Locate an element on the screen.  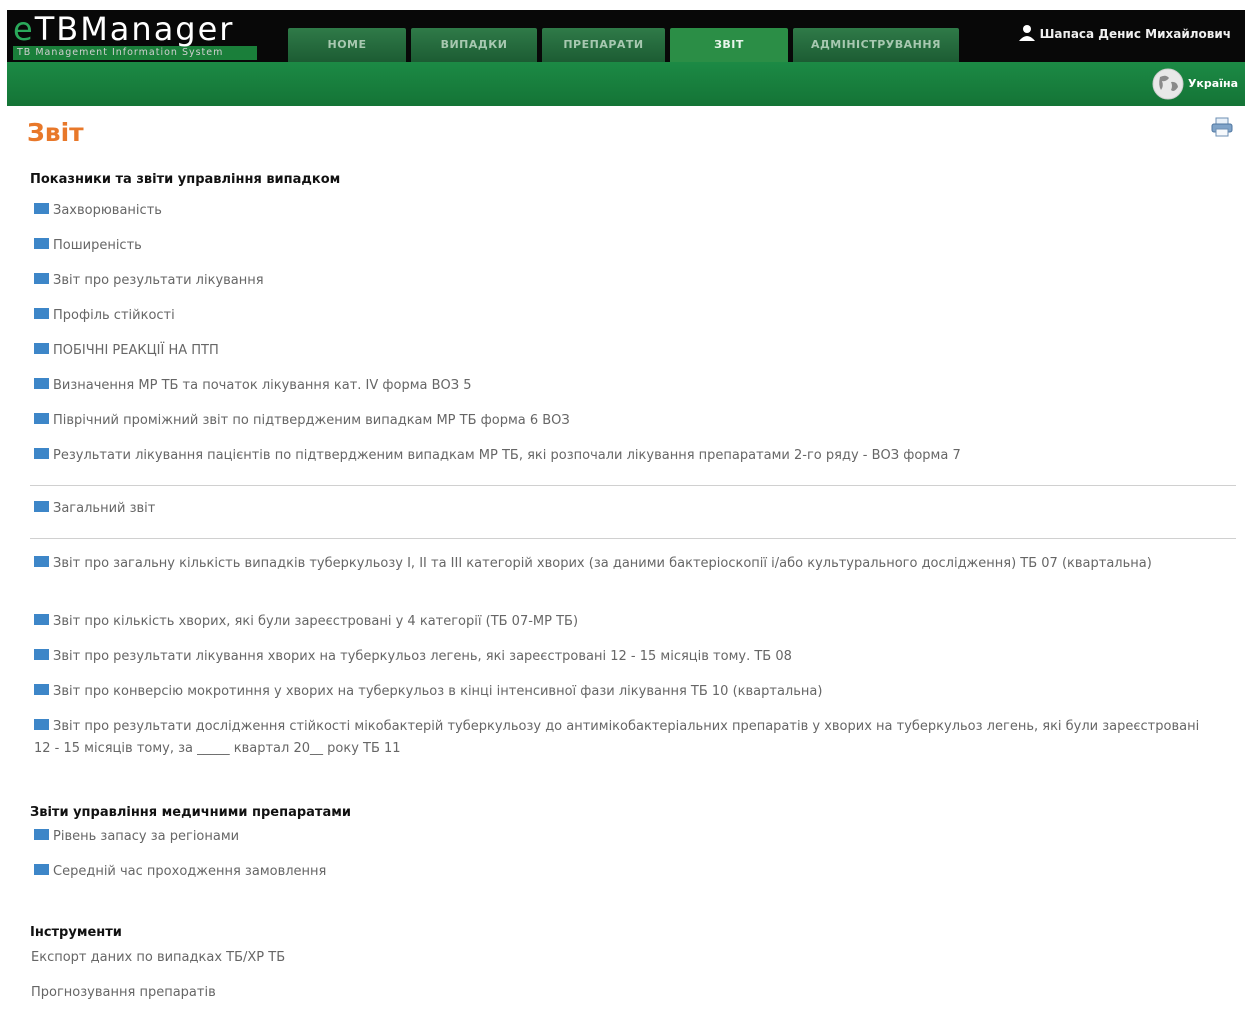
report-link-label: Середній час проходження замовлення is located at coordinates (190, 871).